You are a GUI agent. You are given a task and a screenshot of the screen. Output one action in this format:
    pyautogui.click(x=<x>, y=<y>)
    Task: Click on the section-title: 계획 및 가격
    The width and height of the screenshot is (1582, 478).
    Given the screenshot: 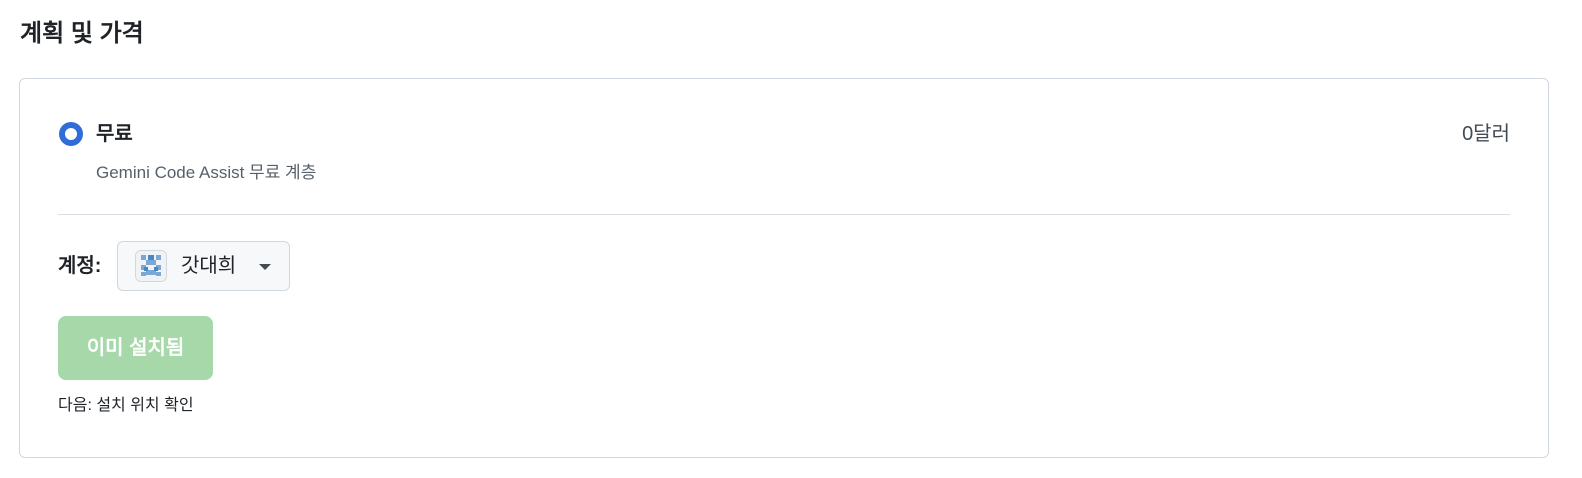 What is the action you would take?
    pyautogui.click(x=82, y=33)
    